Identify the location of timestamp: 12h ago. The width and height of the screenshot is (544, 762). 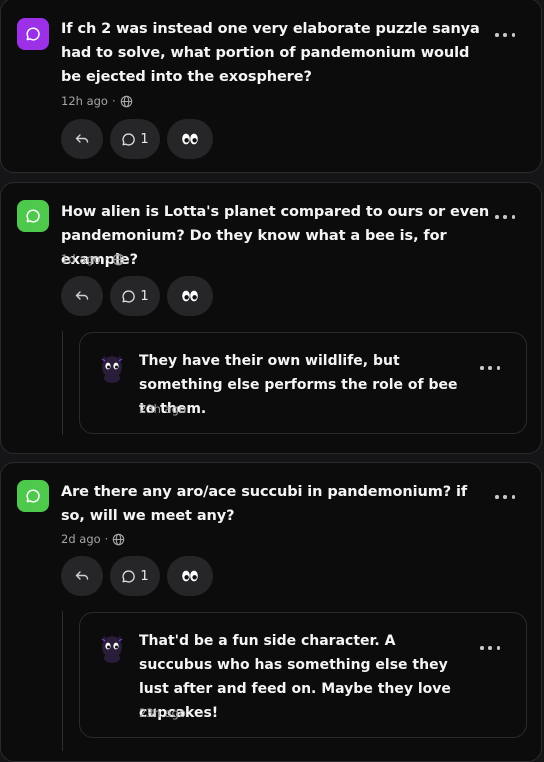
(84, 101).